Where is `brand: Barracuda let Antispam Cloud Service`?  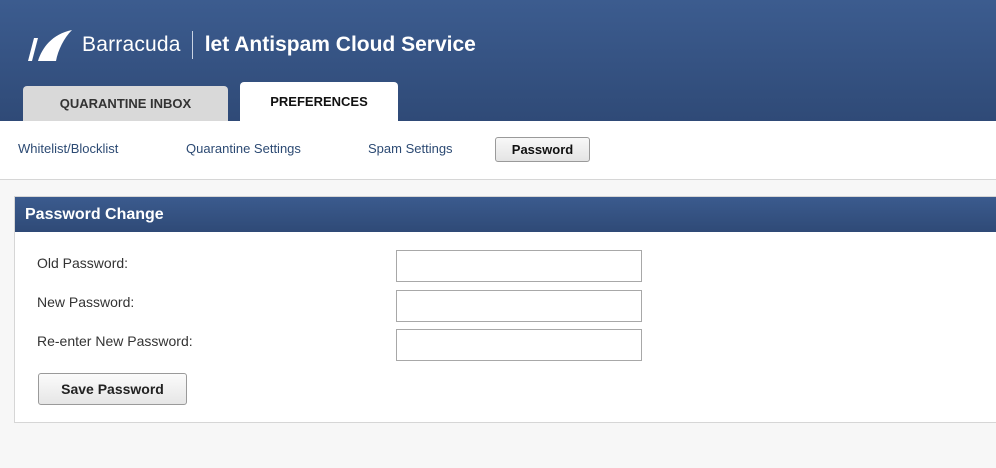
brand: Barracuda let Antispam Cloud Service is located at coordinates (252, 45).